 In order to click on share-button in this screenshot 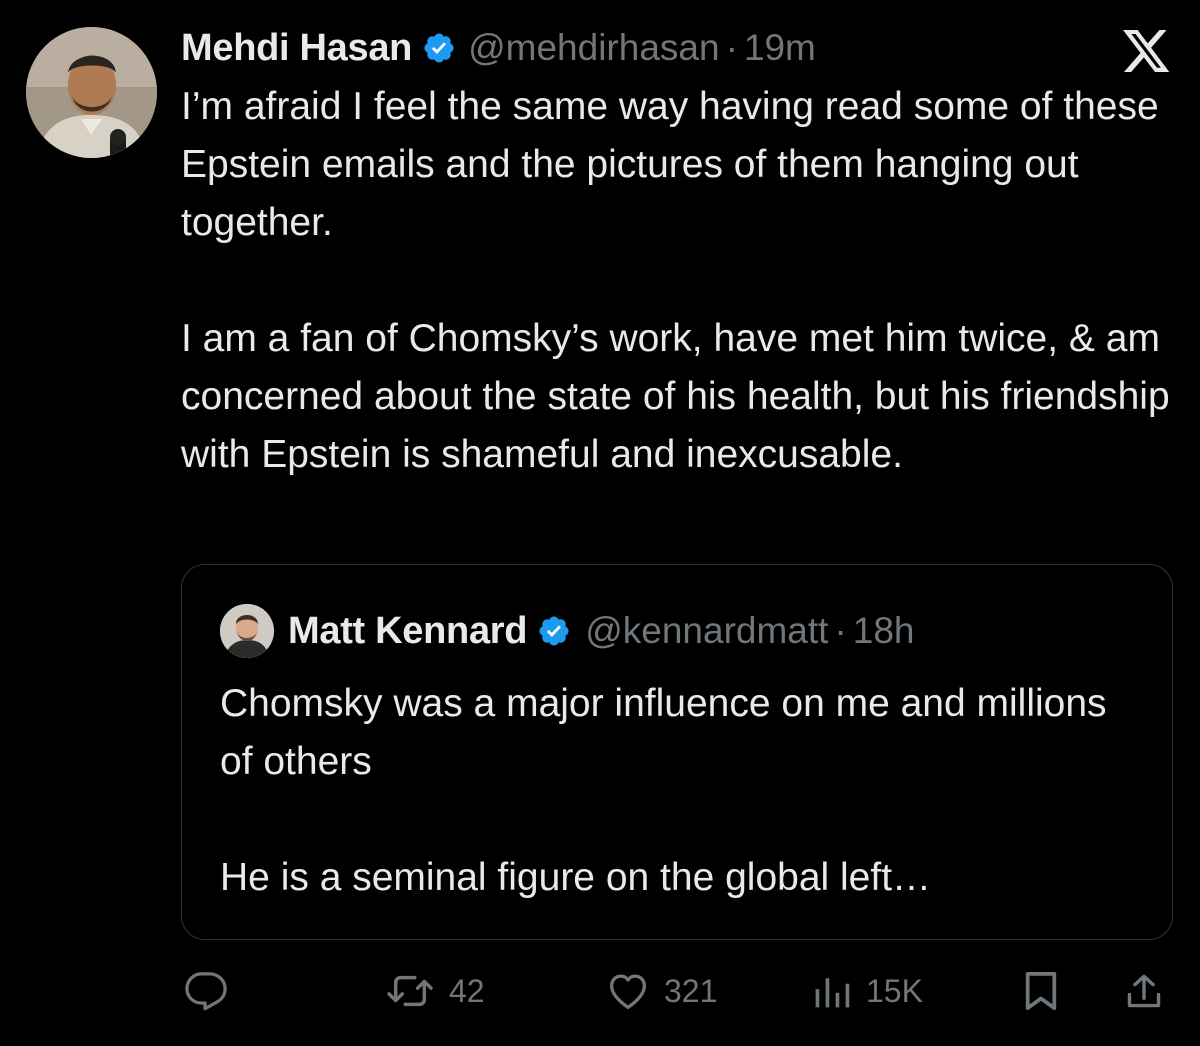, I will do `click(1144, 991)`.